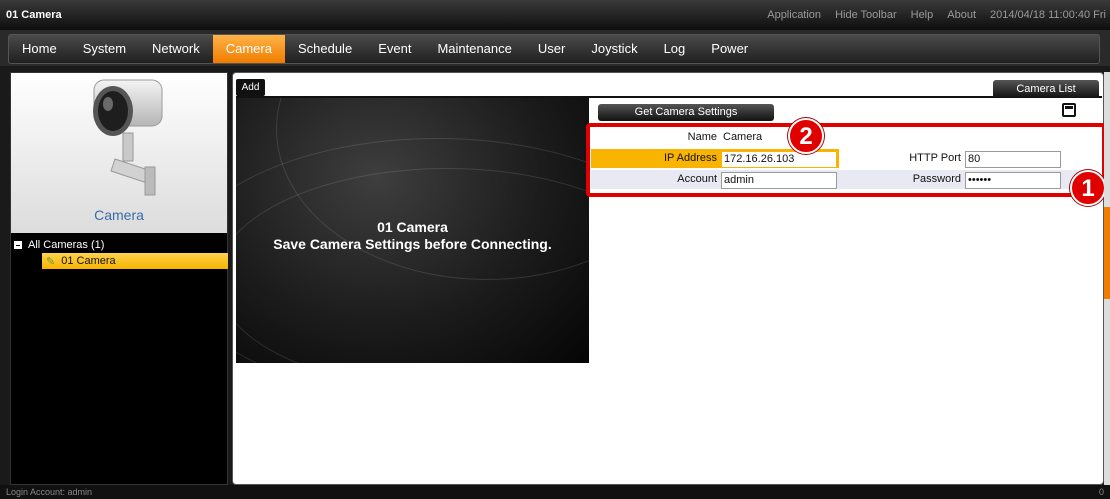 The width and height of the screenshot is (1110, 499). Describe the element at coordinates (729, 49) in the screenshot. I see `menu-power: Power` at that location.